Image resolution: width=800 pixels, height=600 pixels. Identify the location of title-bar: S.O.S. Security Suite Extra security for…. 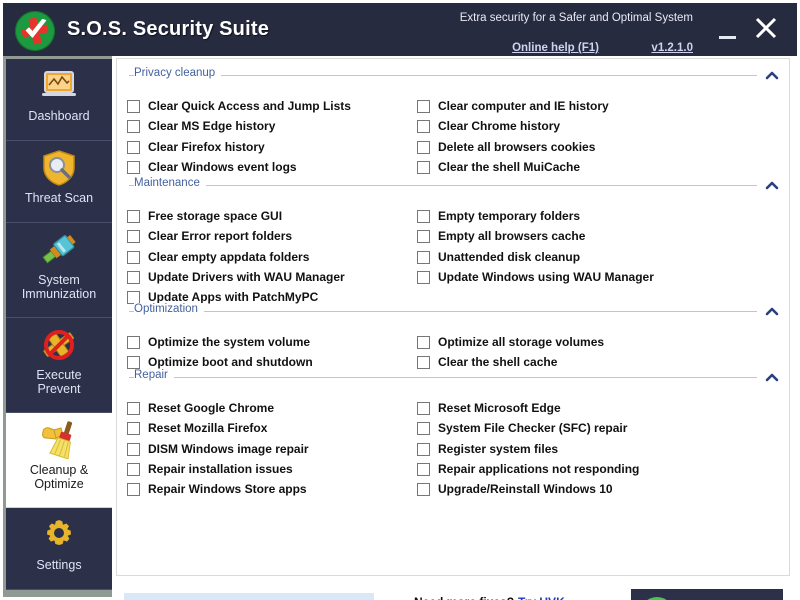
(400, 28).